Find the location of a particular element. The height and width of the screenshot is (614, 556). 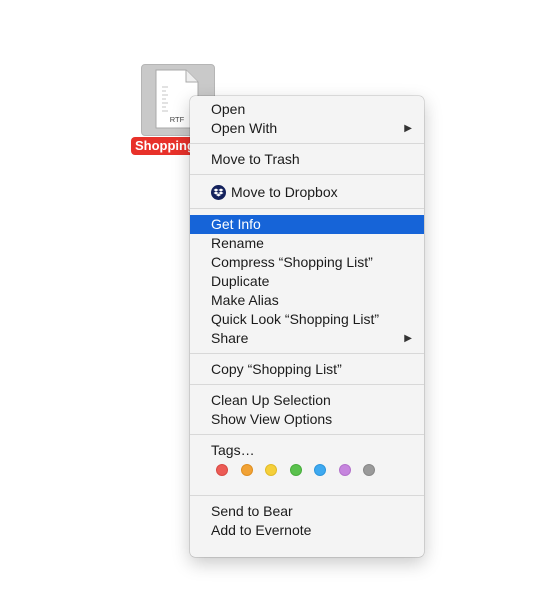

menu-item-move-to-dropbox: Move to Dropbox is located at coordinates (307, 192).